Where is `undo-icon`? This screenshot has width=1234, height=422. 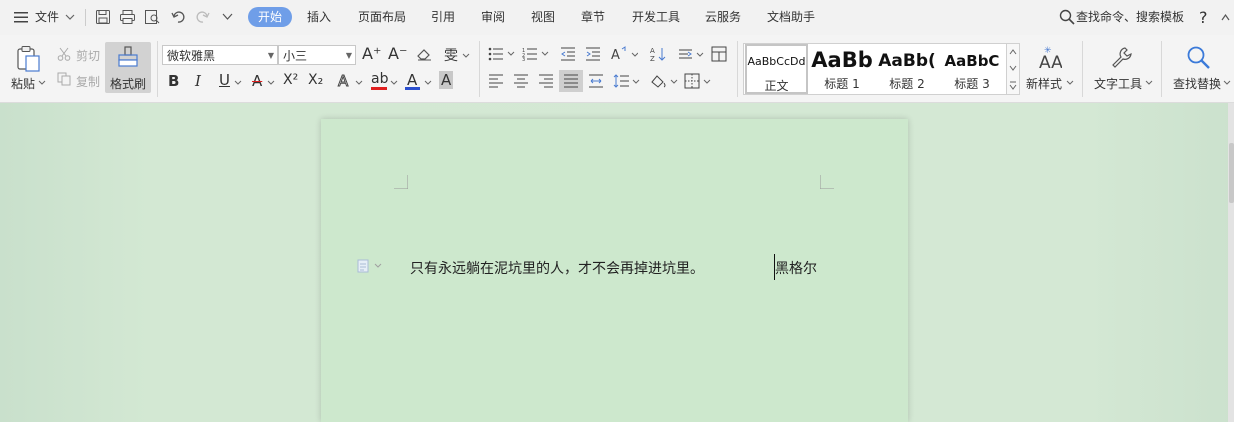
undo-icon is located at coordinates (178, 17).